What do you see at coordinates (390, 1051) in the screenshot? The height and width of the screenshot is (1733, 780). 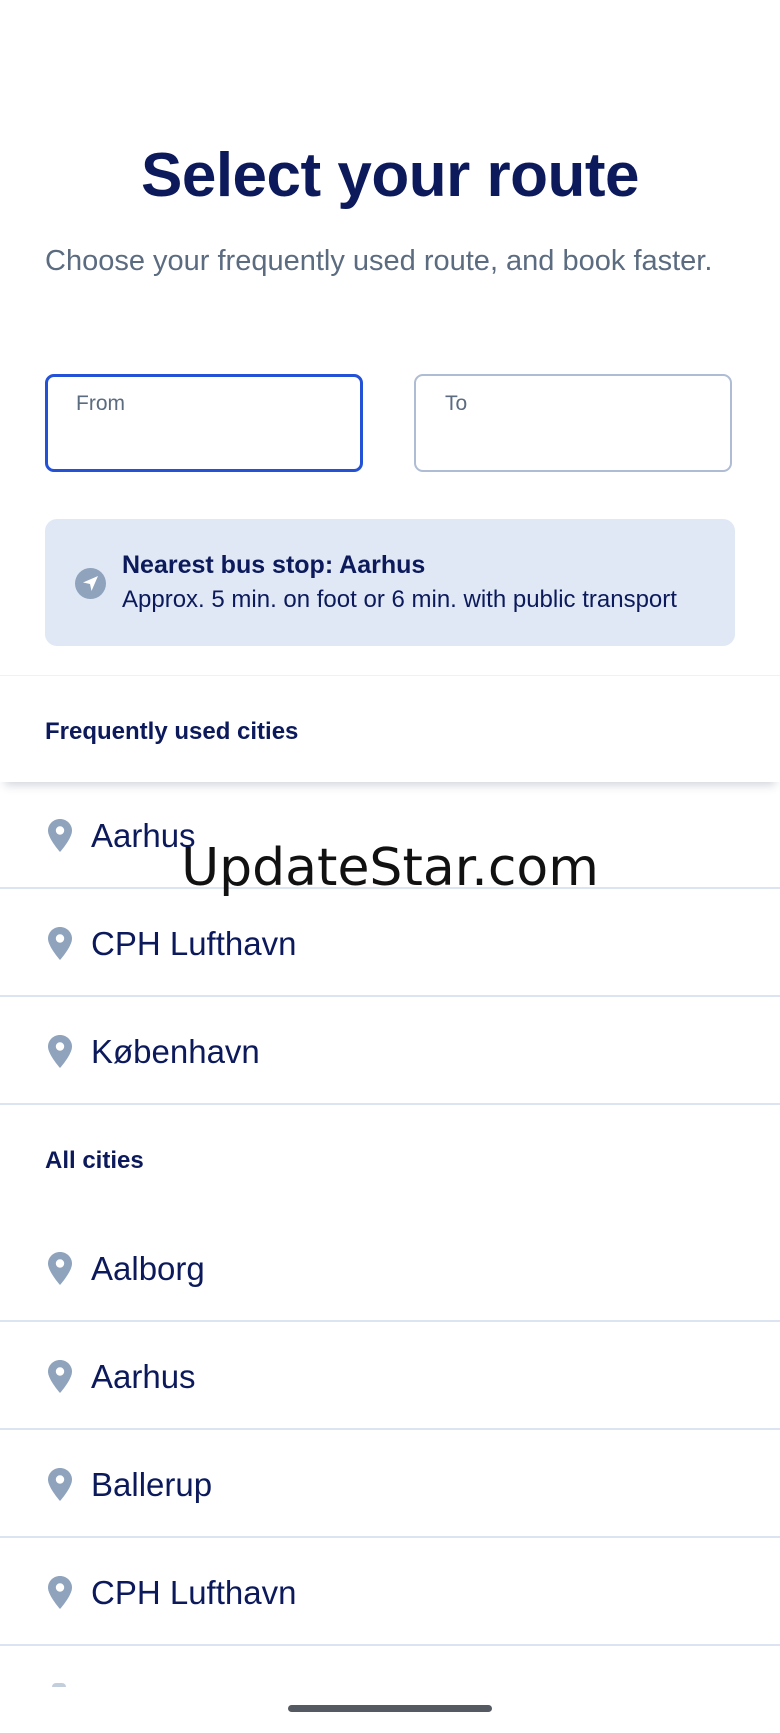 I see `city-row-frequent-kobenhavn: København` at bounding box center [390, 1051].